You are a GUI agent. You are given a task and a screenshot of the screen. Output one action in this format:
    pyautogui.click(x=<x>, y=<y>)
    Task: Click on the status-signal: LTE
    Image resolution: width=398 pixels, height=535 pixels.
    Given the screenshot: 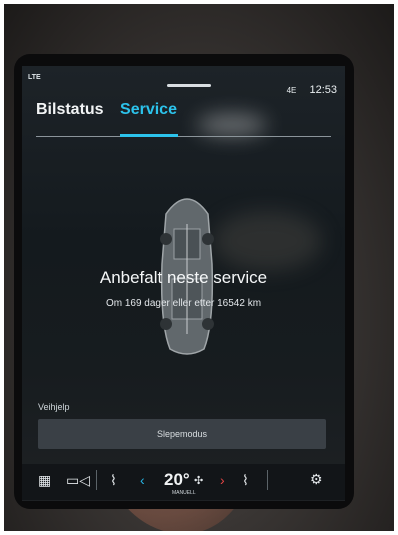 What is the action you would take?
    pyautogui.click(x=34, y=77)
    